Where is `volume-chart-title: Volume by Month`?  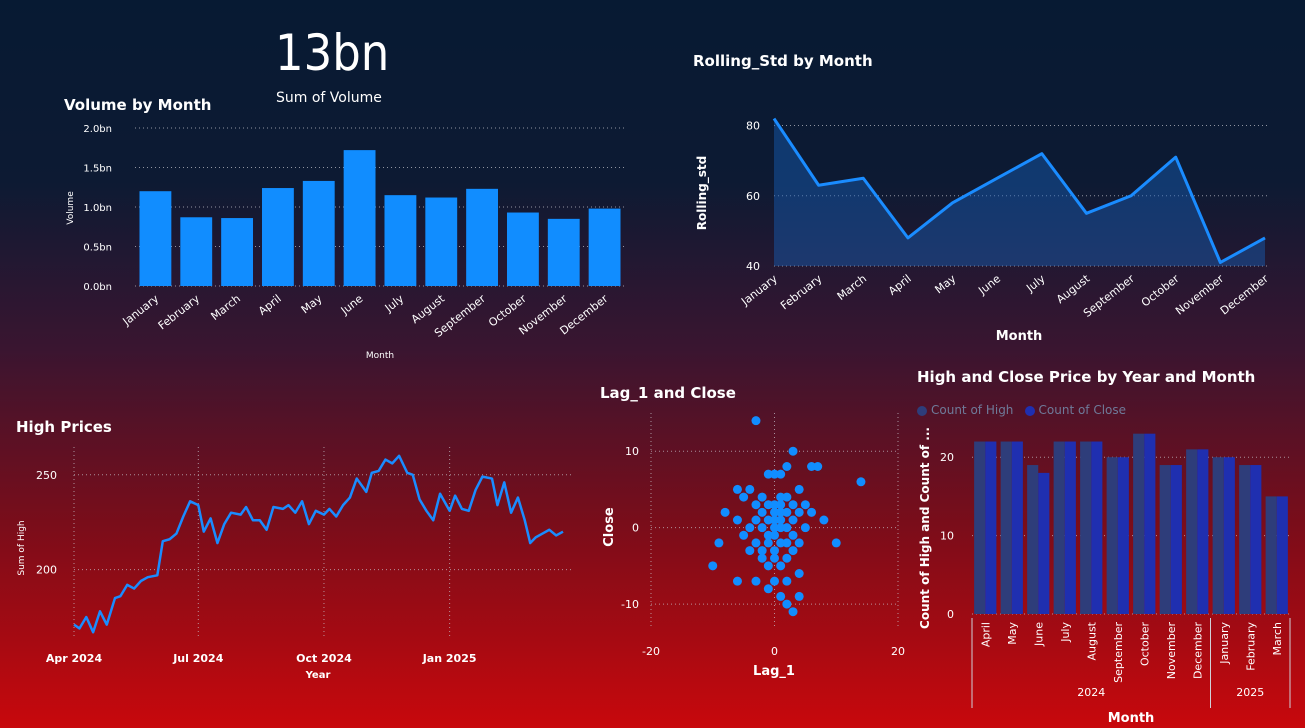
volume-chart-title: Volume by Month is located at coordinates (138, 105).